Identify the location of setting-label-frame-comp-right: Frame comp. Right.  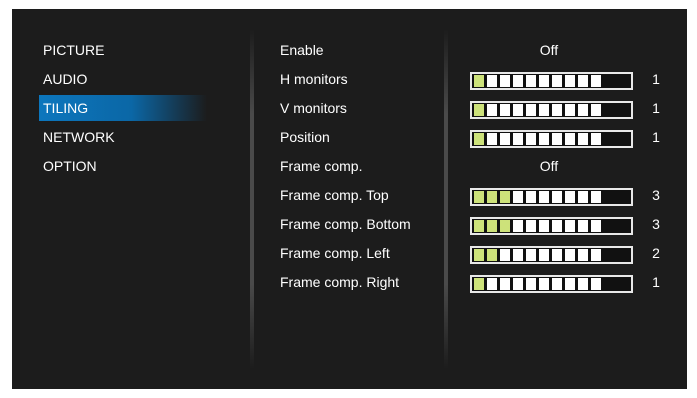
(339, 282).